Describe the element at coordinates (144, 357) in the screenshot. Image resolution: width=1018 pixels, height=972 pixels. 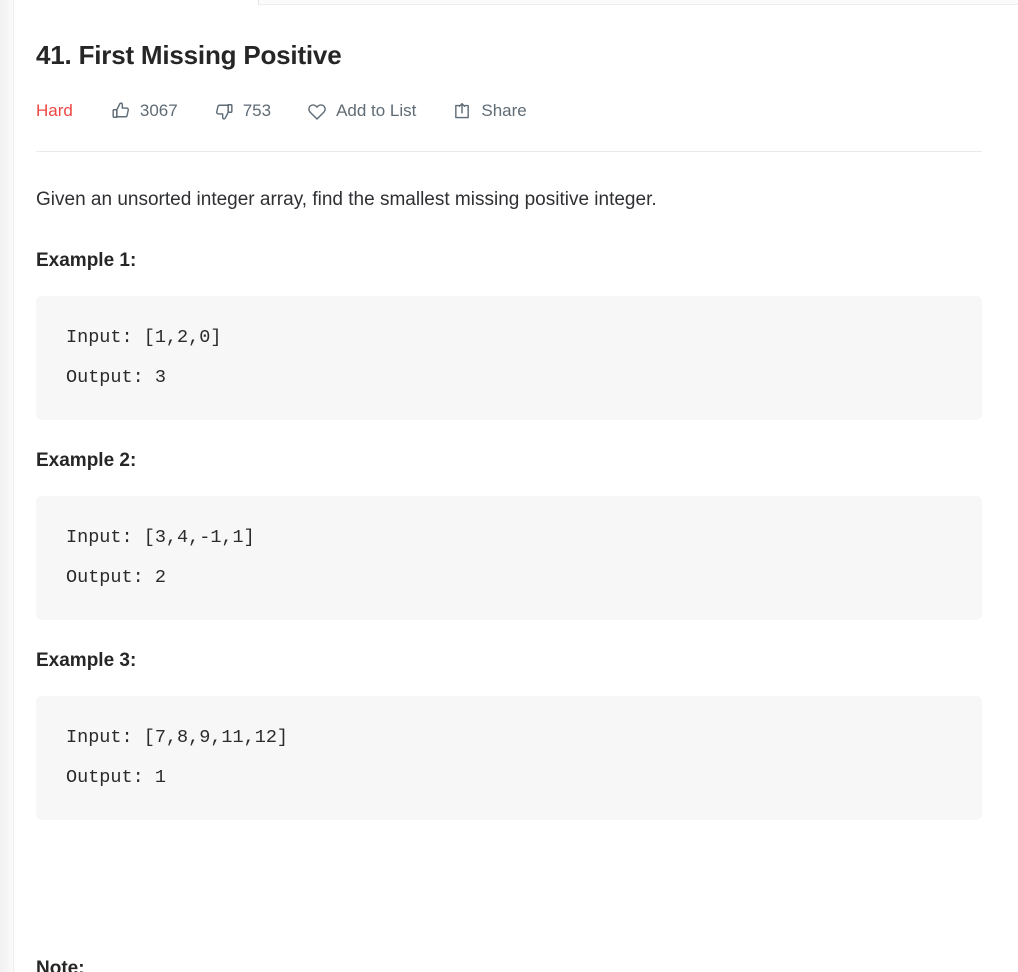
I see `example-1-code: Input: [1,2,0] Output: 3` at that location.